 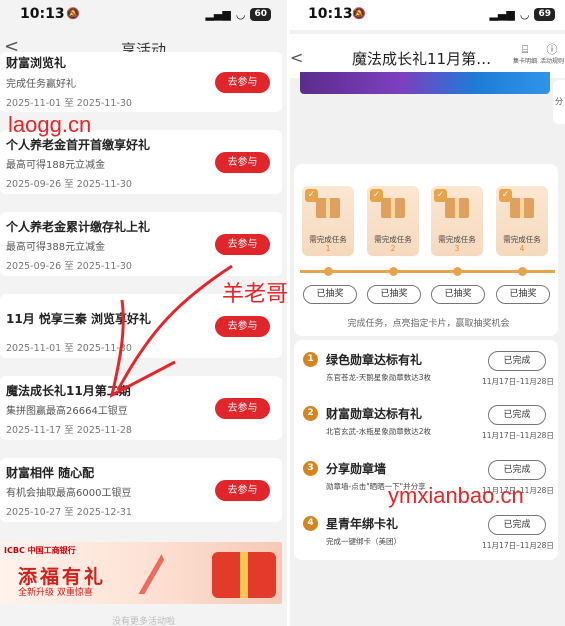 What do you see at coordinates (41, 84) in the screenshot?
I see `activity-subtitle: 完成任务赢好礼` at bounding box center [41, 84].